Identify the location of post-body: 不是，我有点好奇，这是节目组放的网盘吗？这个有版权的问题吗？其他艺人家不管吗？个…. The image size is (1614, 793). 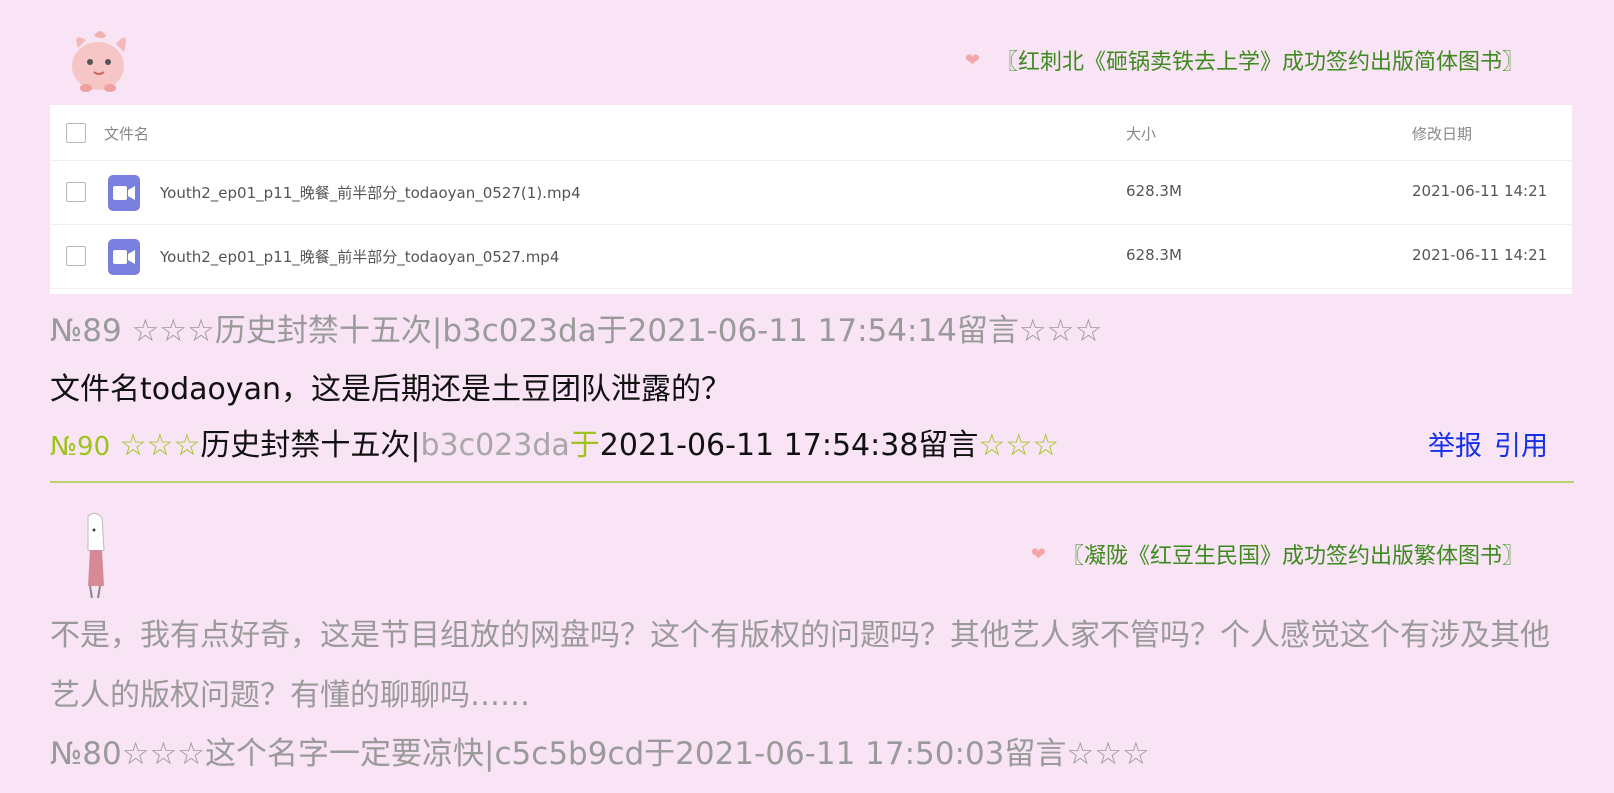
(800, 665).